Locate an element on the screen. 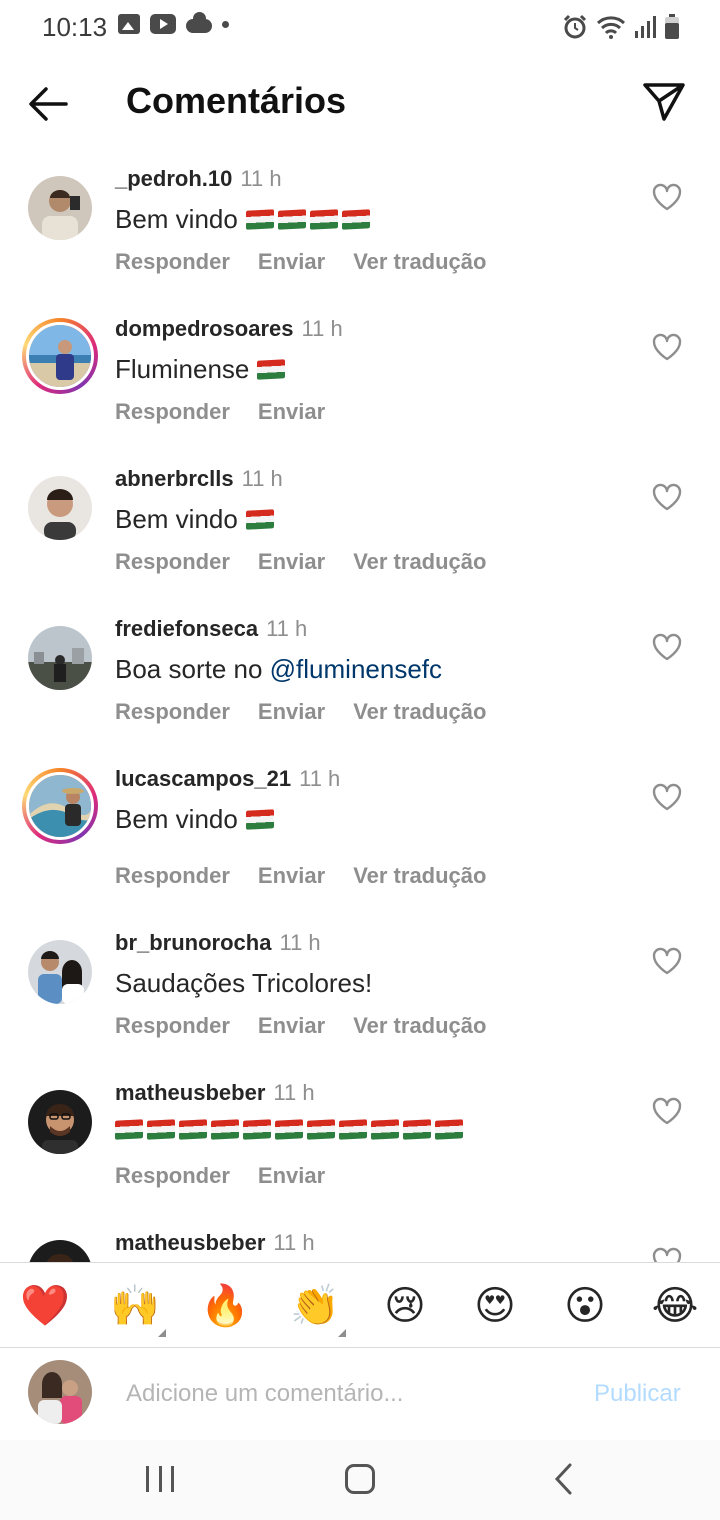 This screenshot has width=720, height=1520. comment-username: abnerbrclls is located at coordinates (174, 478).